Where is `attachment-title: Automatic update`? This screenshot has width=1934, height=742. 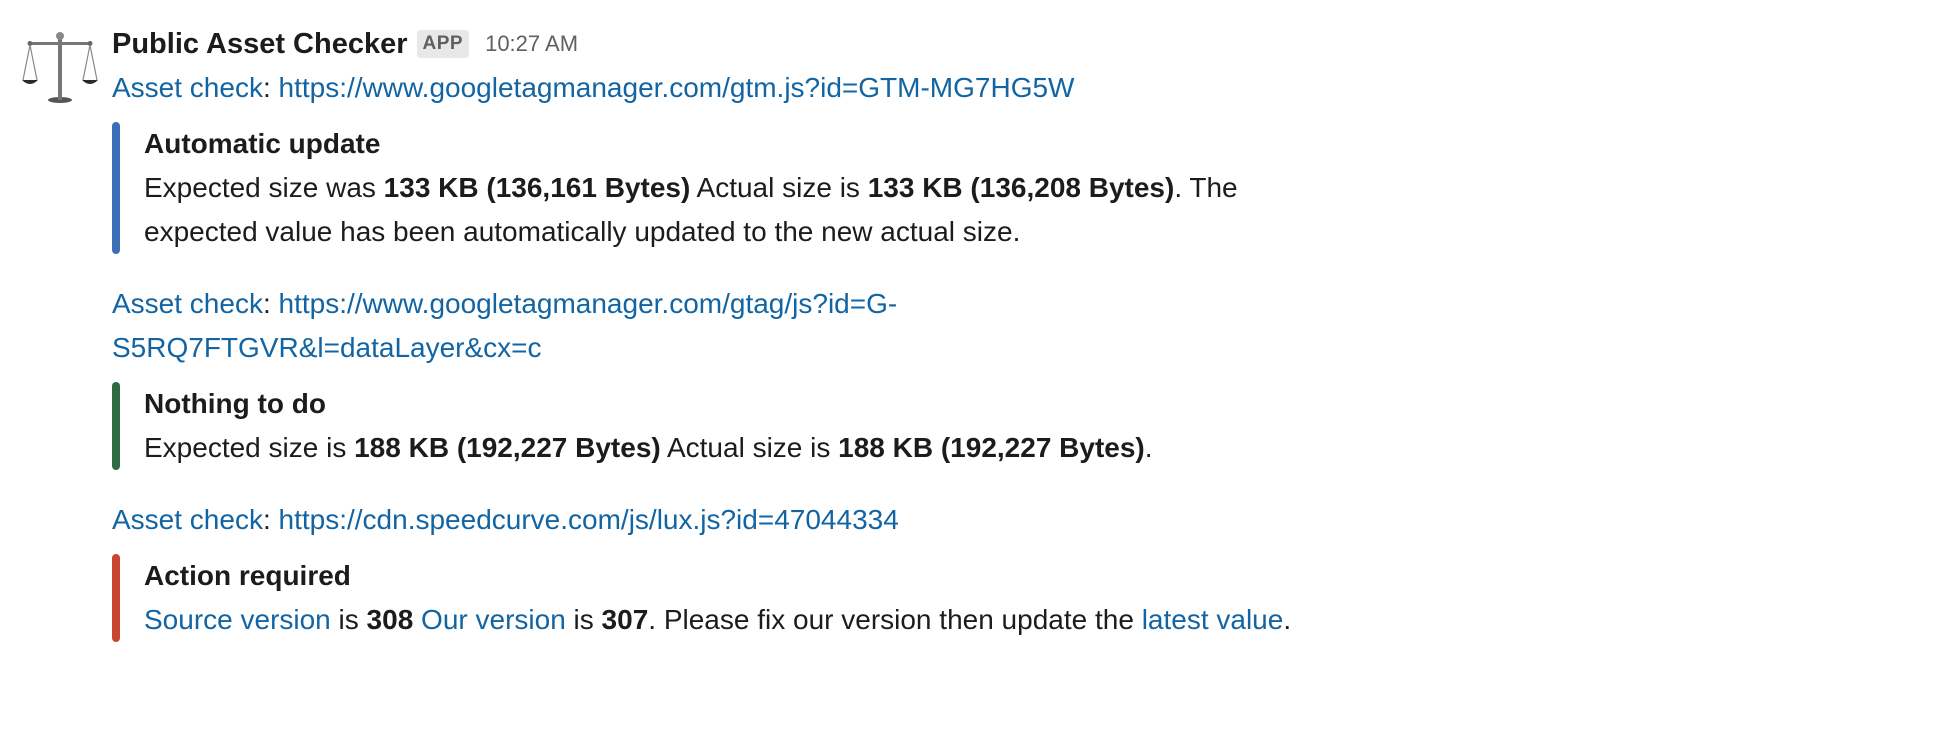
attachment-title: Automatic update is located at coordinates (262, 143).